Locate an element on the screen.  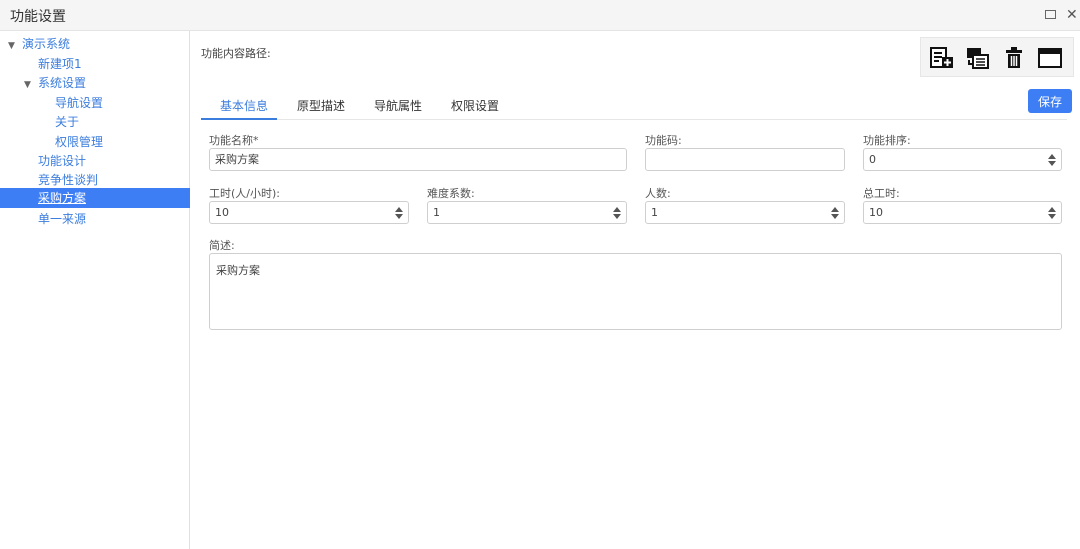
tab-bar: 基本信息 原型描述 导航属性 权限设置 is located at coordinates (634, 106).